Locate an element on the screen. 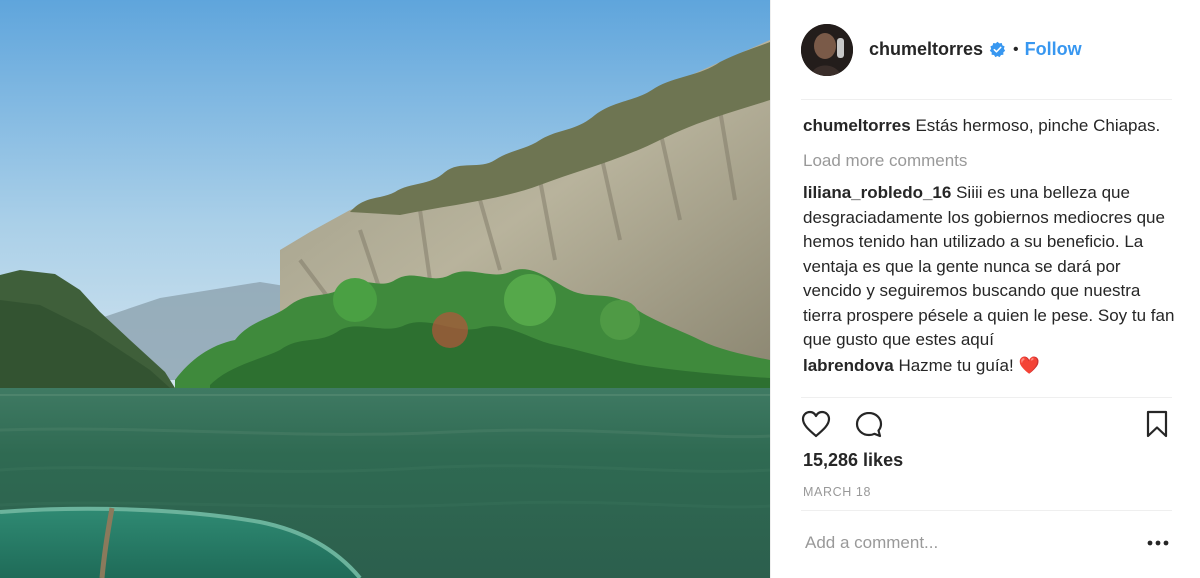 This screenshot has height=578, width=1200. post-username: chumeltorres is located at coordinates (926, 49).